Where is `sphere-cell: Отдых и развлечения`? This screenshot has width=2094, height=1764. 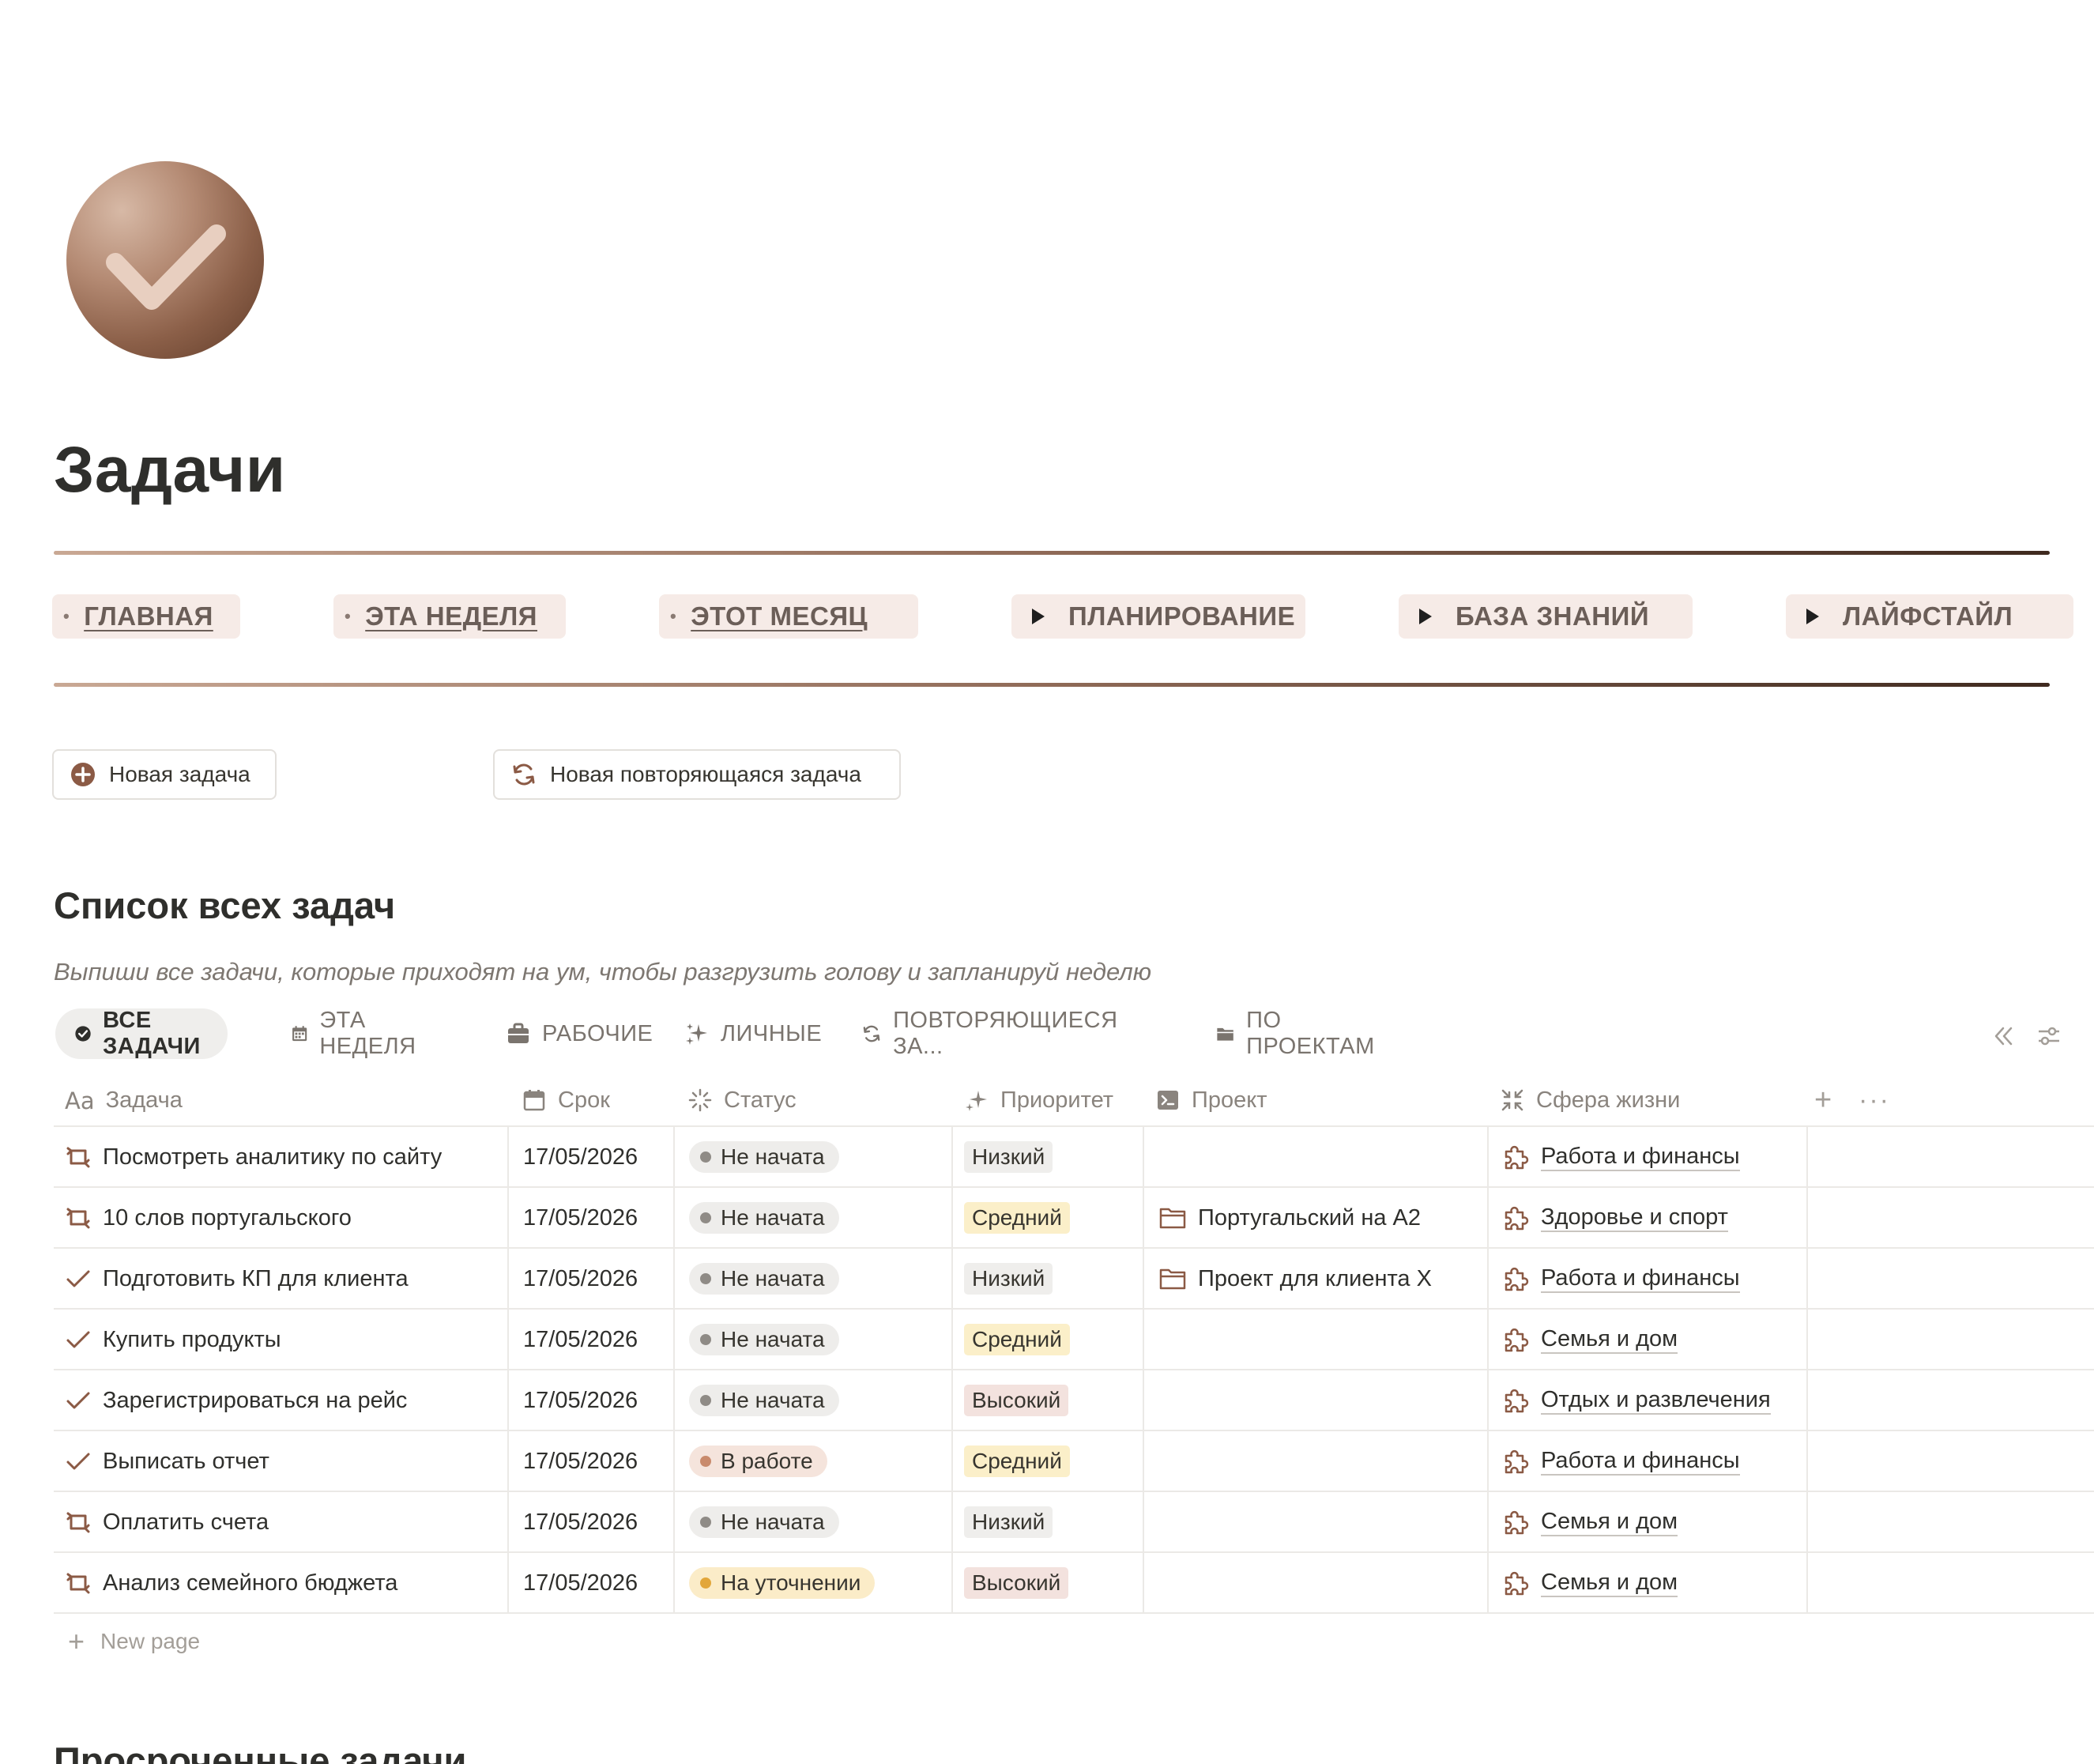 sphere-cell: Отдых и развлечения is located at coordinates (1630, 1400).